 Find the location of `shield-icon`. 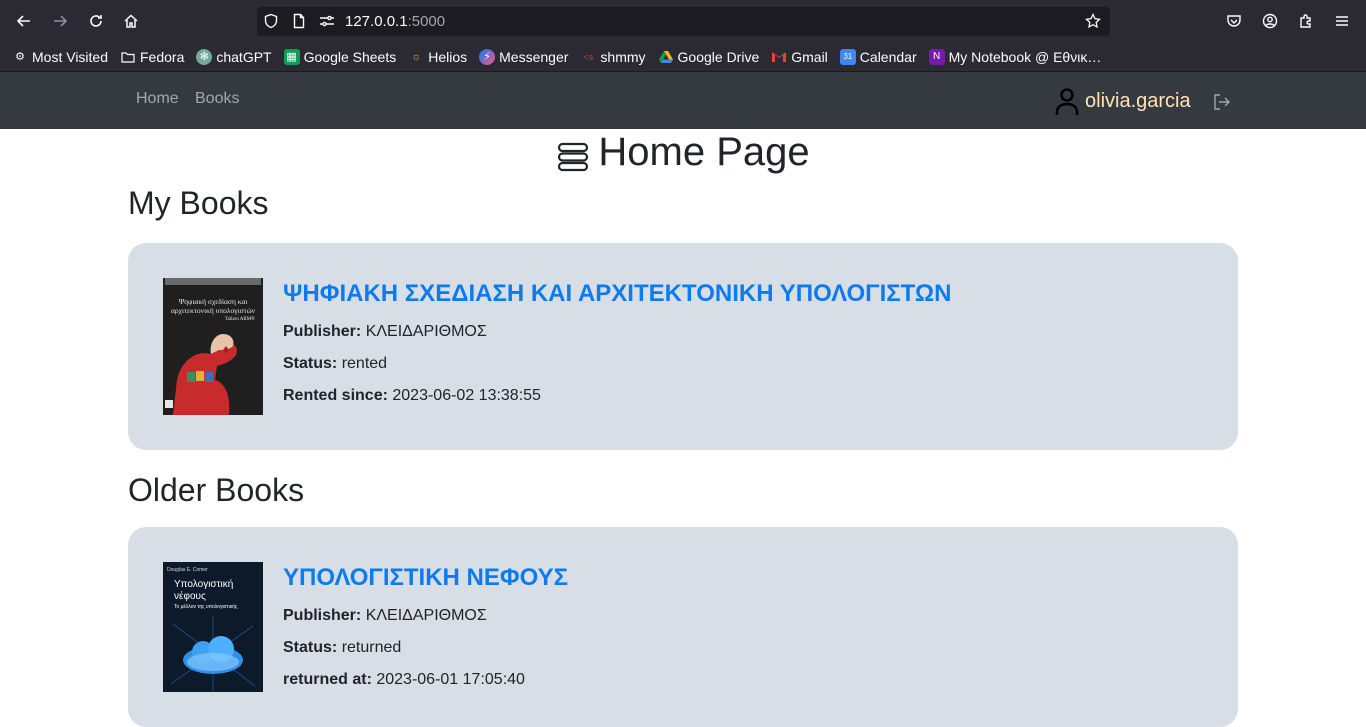

shield-icon is located at coordinates (271, 21).